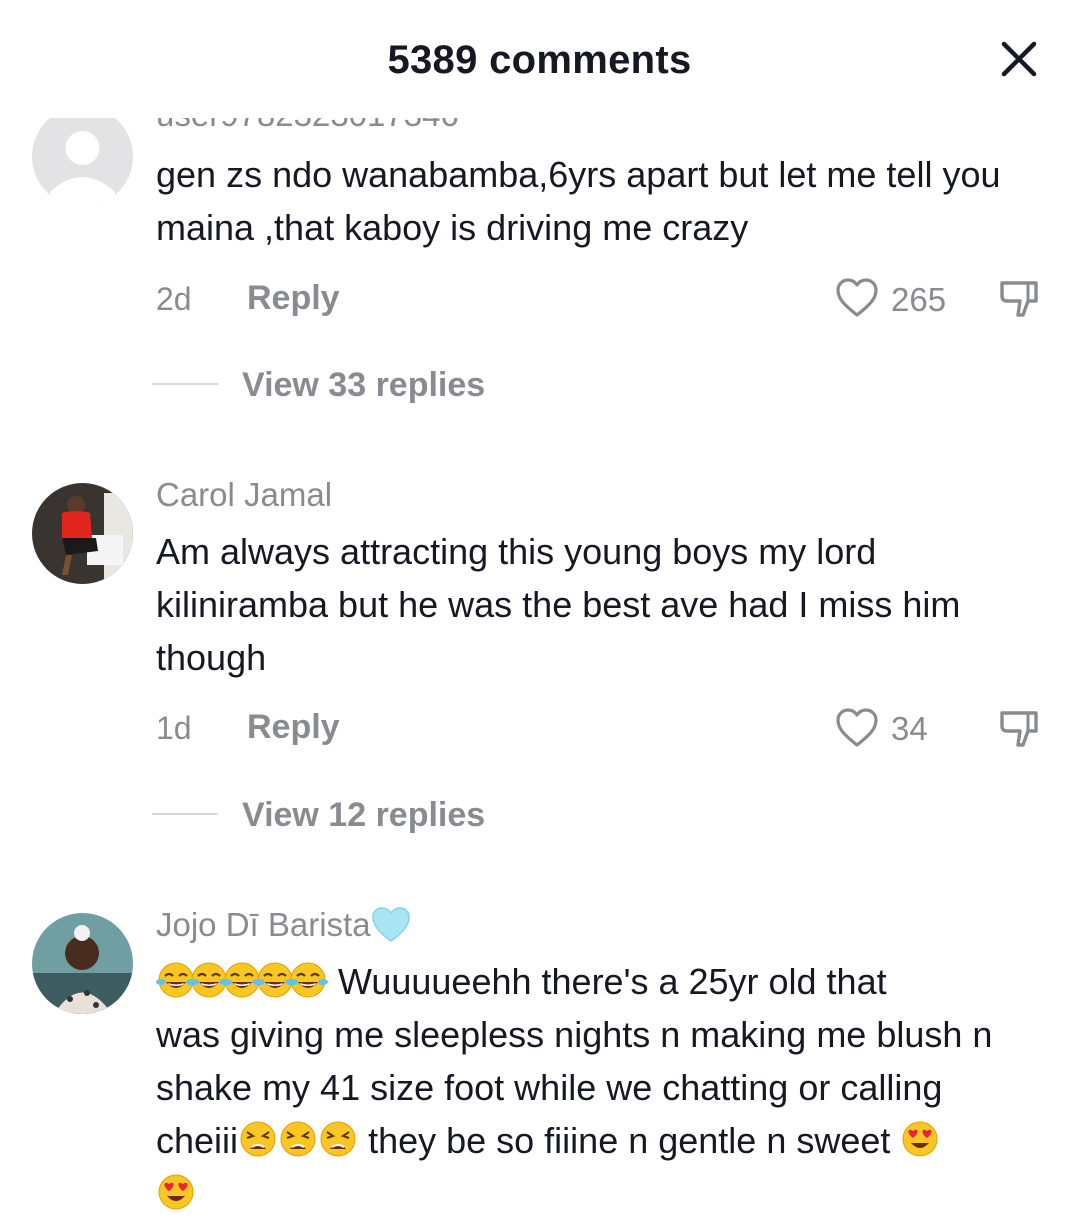 Image resolution: width=1079 pixels, height=1220 pixels. I want to click on light-blue-heart-icon, so click(390, 924).